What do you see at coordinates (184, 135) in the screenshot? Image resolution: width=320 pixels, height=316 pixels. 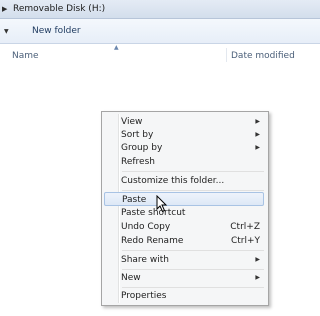 I see `menu-item-sort-by: Sort by ▶` at bounding box center [184, 135].